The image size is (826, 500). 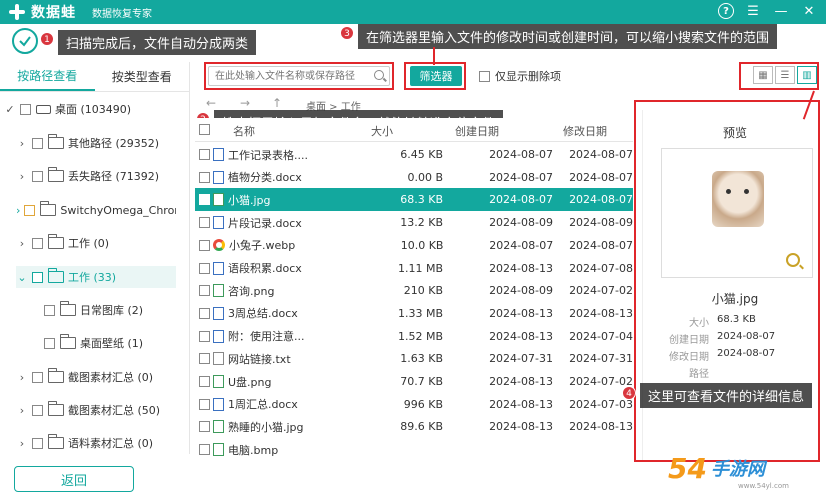 What do you see at coordinates (96, 143) in the screenshot?
I see `tree-item-other-paths: › 其他路径 (29352)` at bounding box center [96, 143].